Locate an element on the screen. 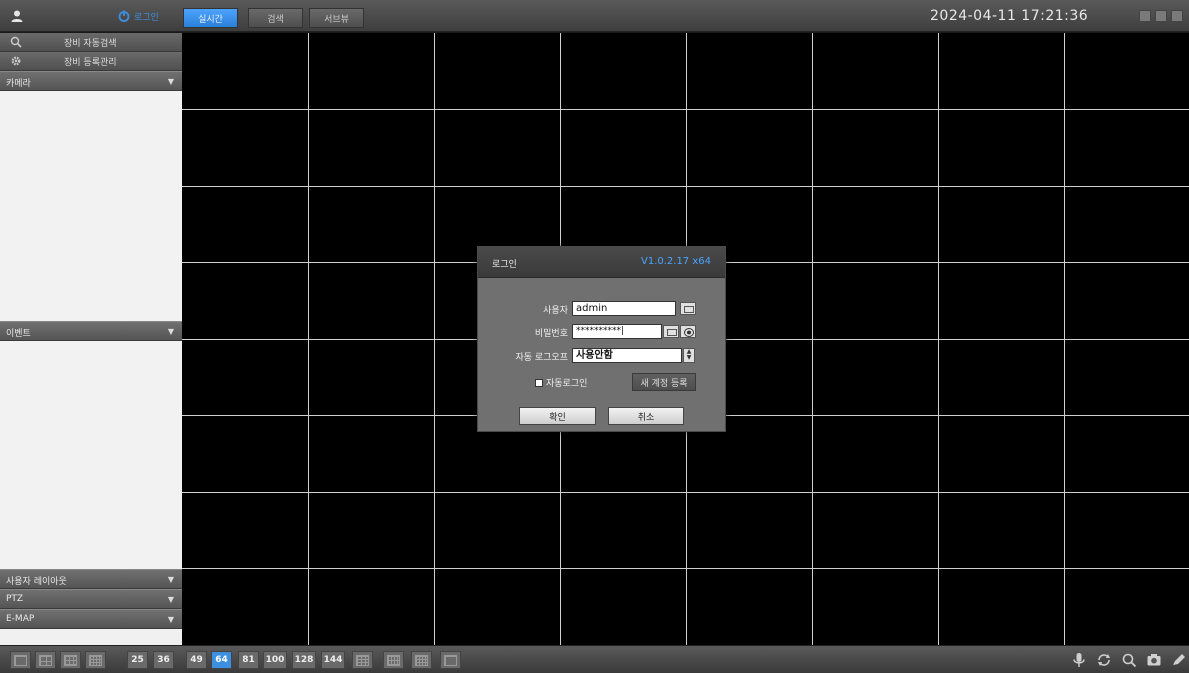 The width and height of the screenshot is (1189, 673). user-icon is located at coordinates (17, 16).